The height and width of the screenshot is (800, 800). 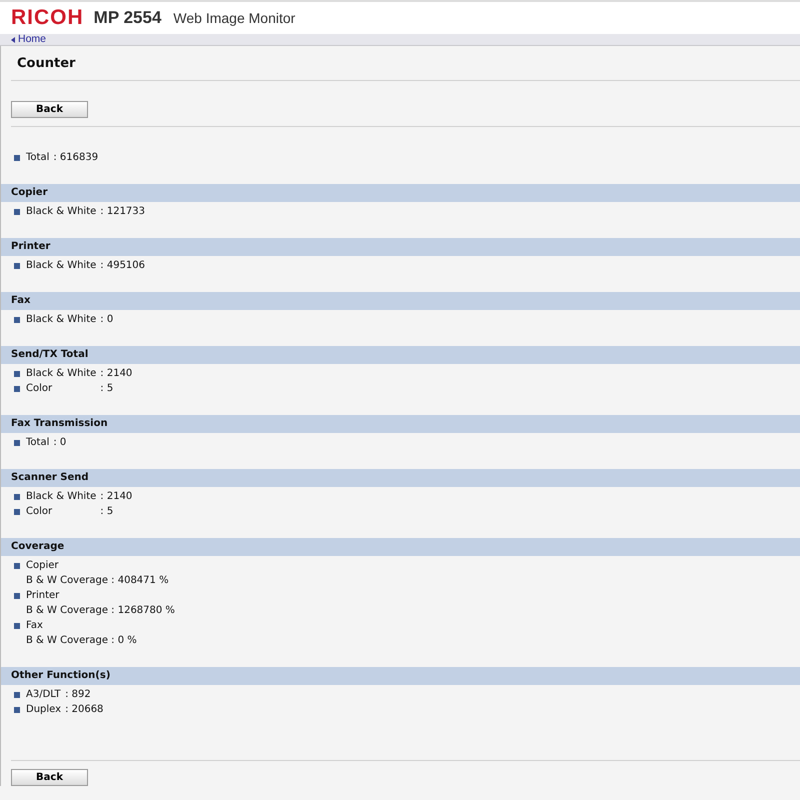 I want to click on product-name: Web Image Monitor, so click(x=234, y=18).